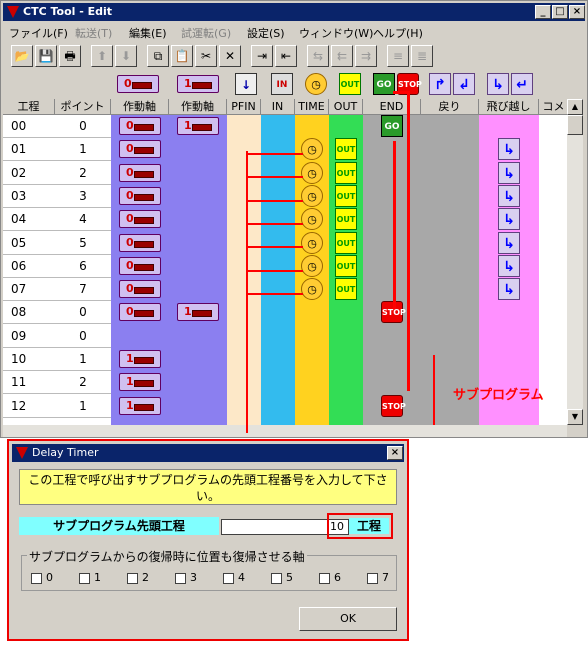 Image resolution: width=588 pixels, height=645 pixels. What do you see at coordinates (29, 126) in the screenshot?
I see `table-row-step: 00` at bounding box center [29, 126].